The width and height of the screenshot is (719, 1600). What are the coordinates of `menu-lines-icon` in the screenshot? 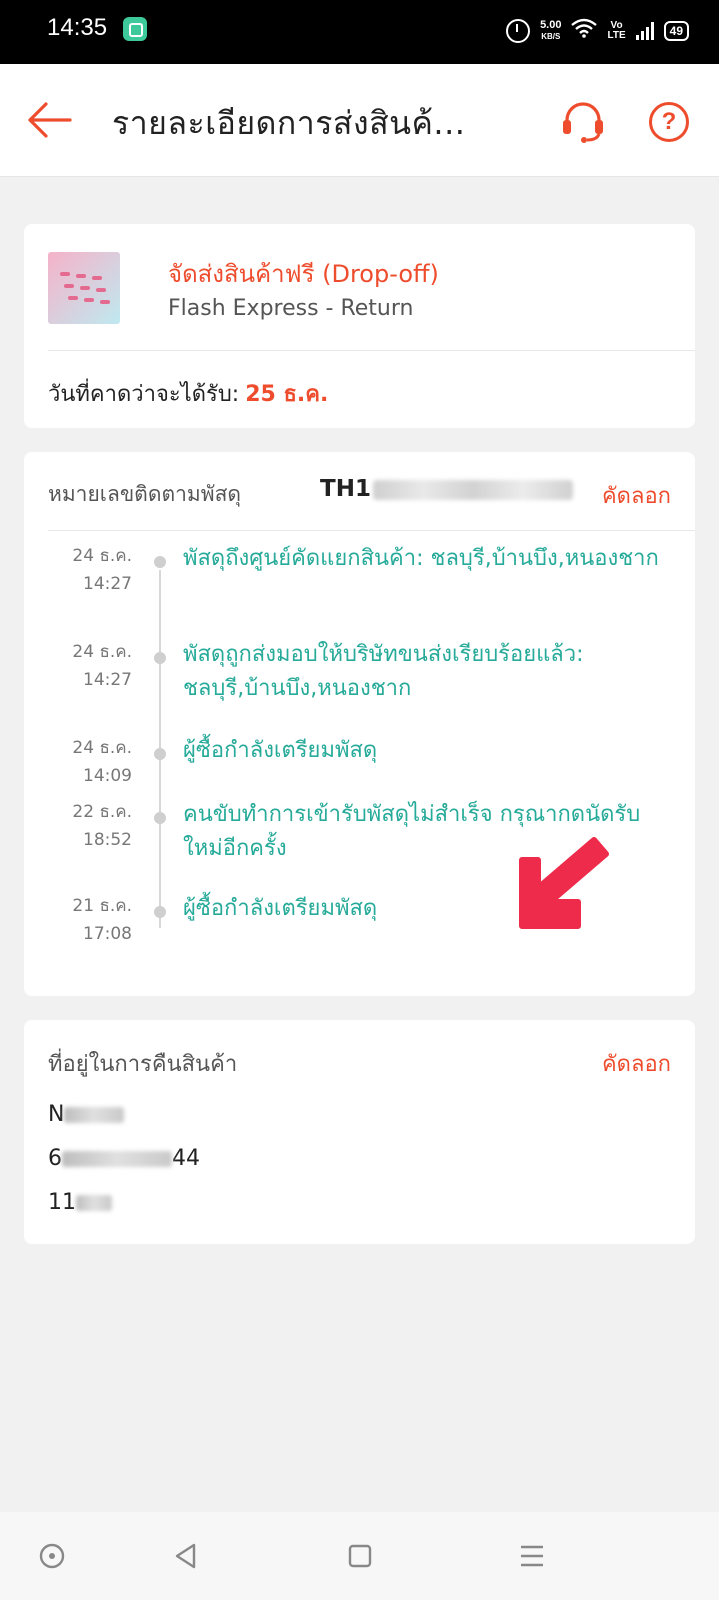 It's located at (532, 1556).